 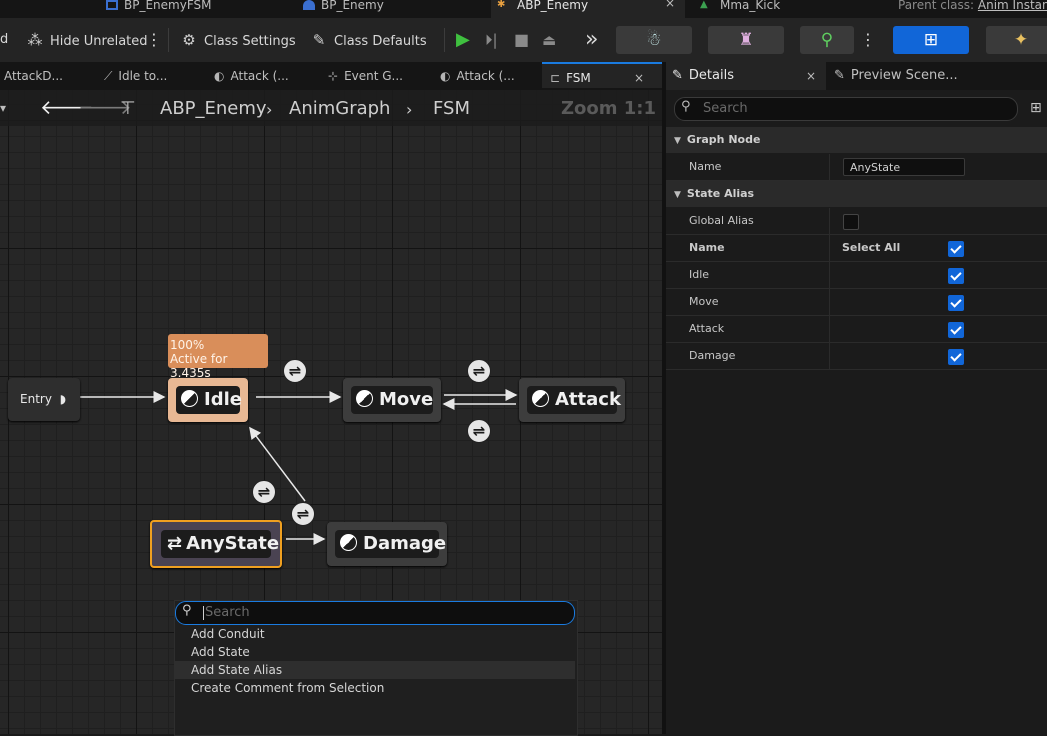 I want to click on skeleton-icon: ☃, so click(x=654, y=40).